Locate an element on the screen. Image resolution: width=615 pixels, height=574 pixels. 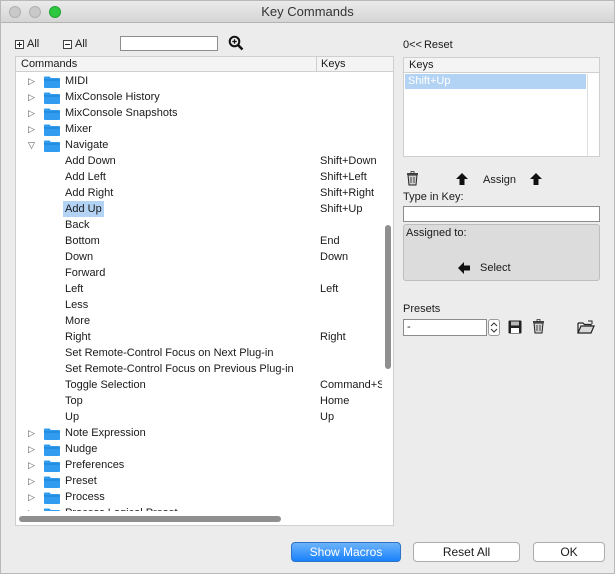
tree-command-row: Add Up Shift+Up is located at coordinates (199, 209).